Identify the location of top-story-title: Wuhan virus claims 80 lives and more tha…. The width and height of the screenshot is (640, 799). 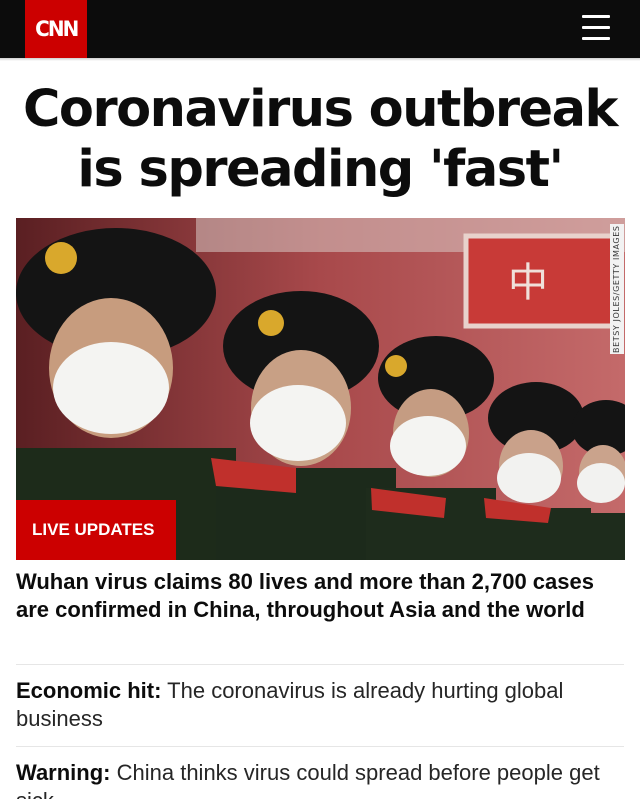
(316, 596).